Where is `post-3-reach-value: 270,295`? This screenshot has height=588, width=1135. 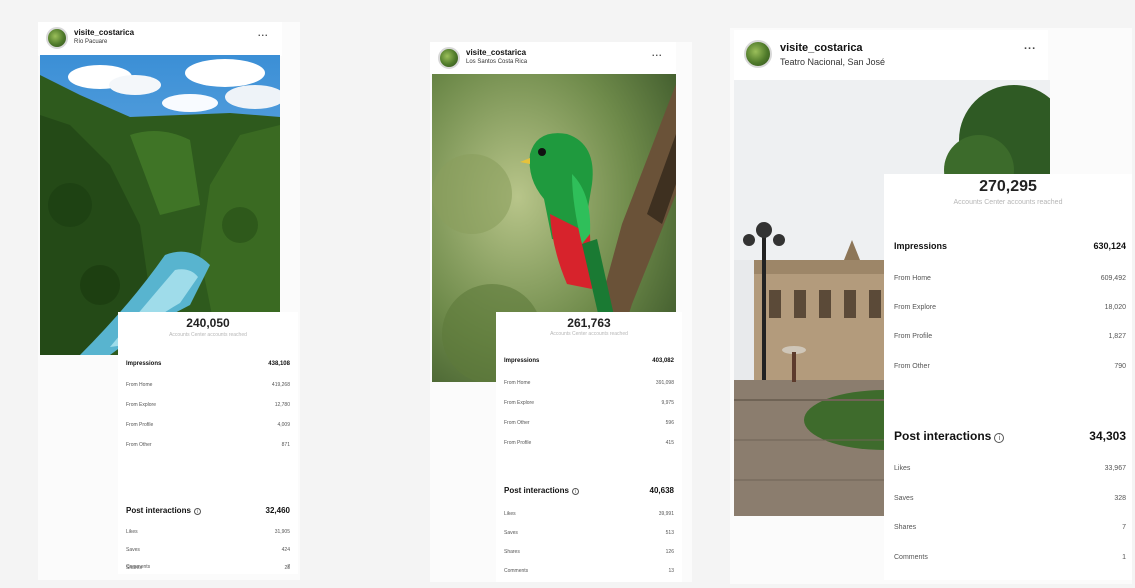
post-3-reach-value: 270,295 is located at coordinates (1008, 186).